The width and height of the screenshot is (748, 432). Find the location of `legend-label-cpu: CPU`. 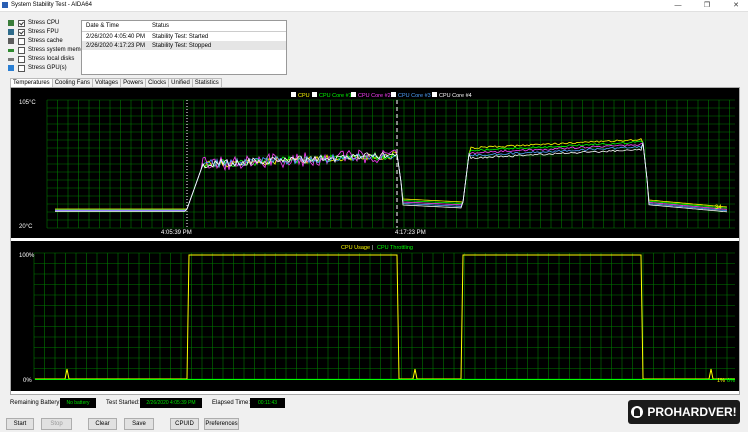

legend-label-cpu: CPU is located at coordinates (304, 96).